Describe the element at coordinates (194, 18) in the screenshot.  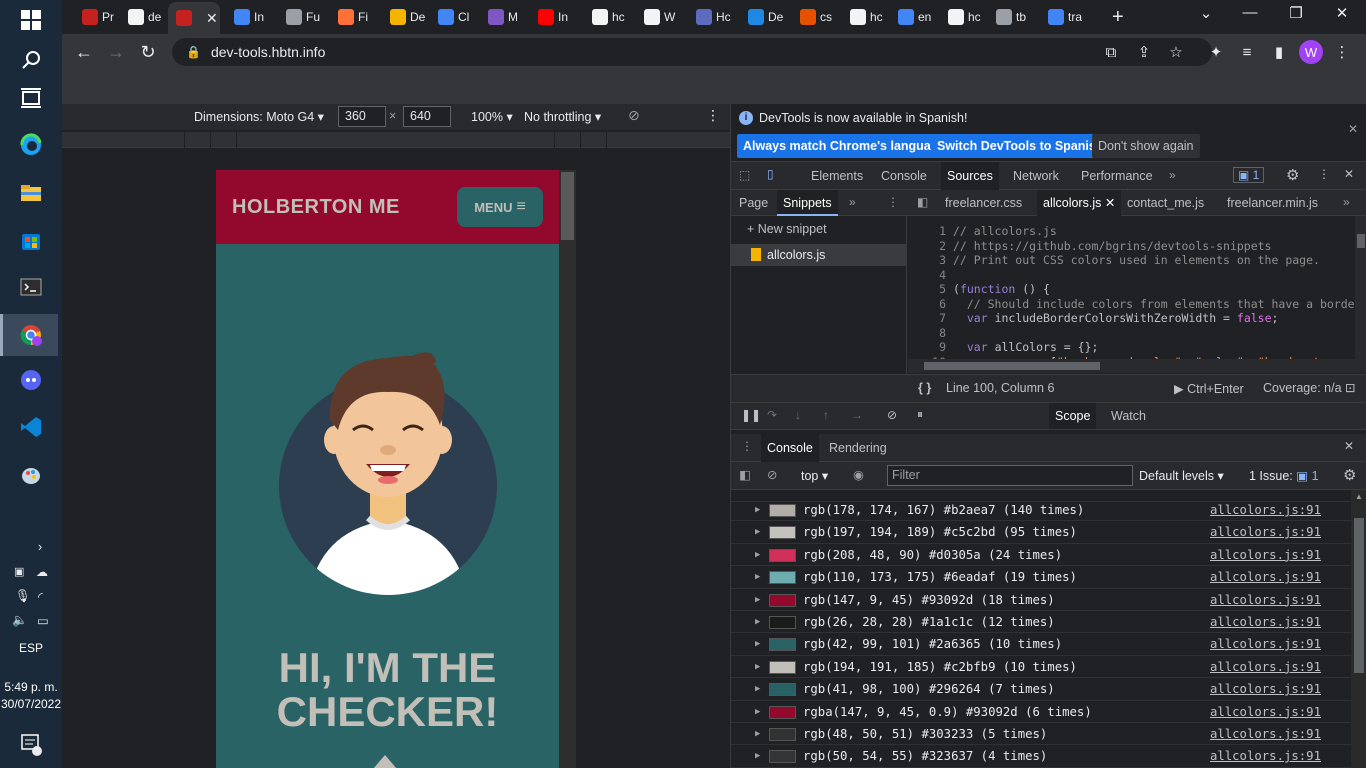
I see `browser-tab: ✕` at that location.